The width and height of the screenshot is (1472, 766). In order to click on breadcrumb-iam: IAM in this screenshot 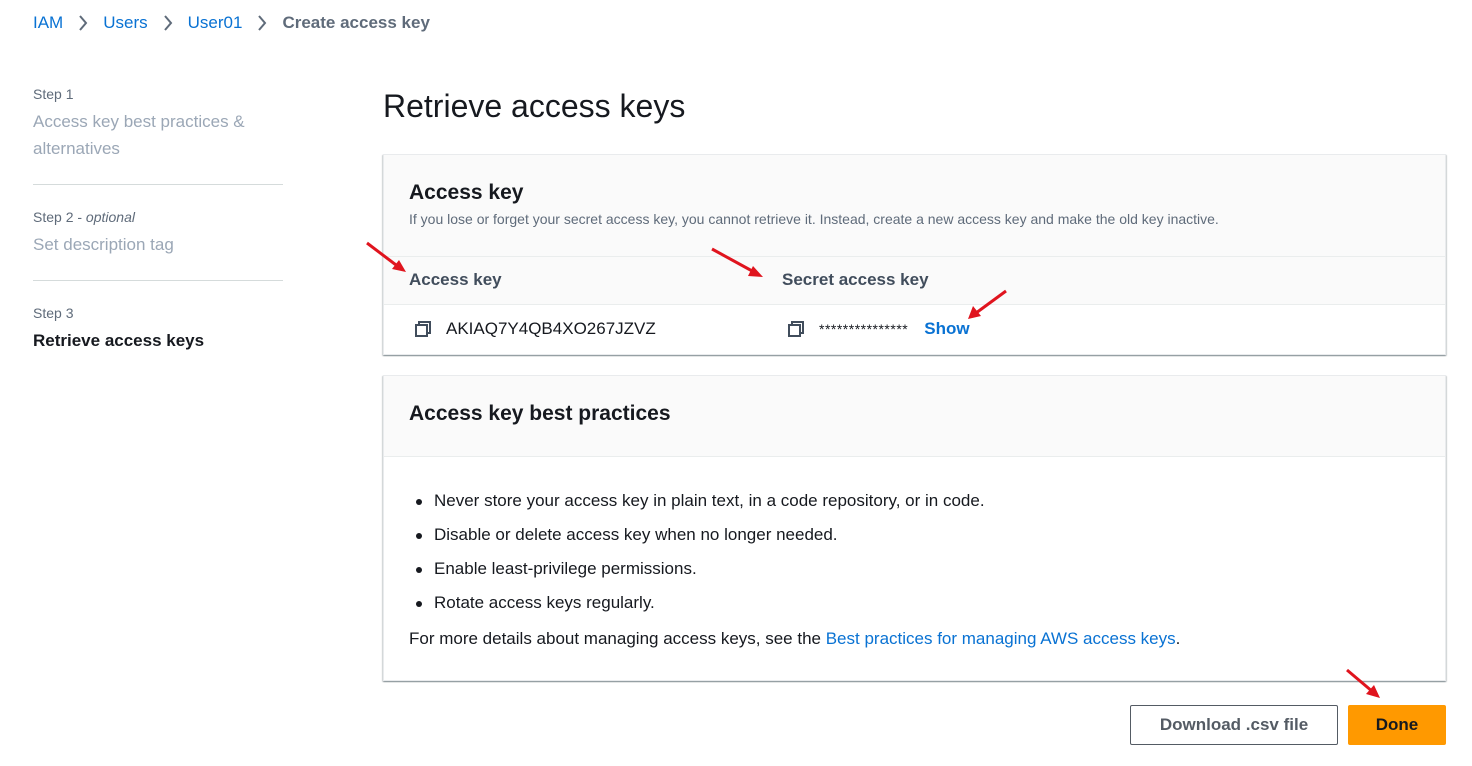, I will do `click(48, 23)`.